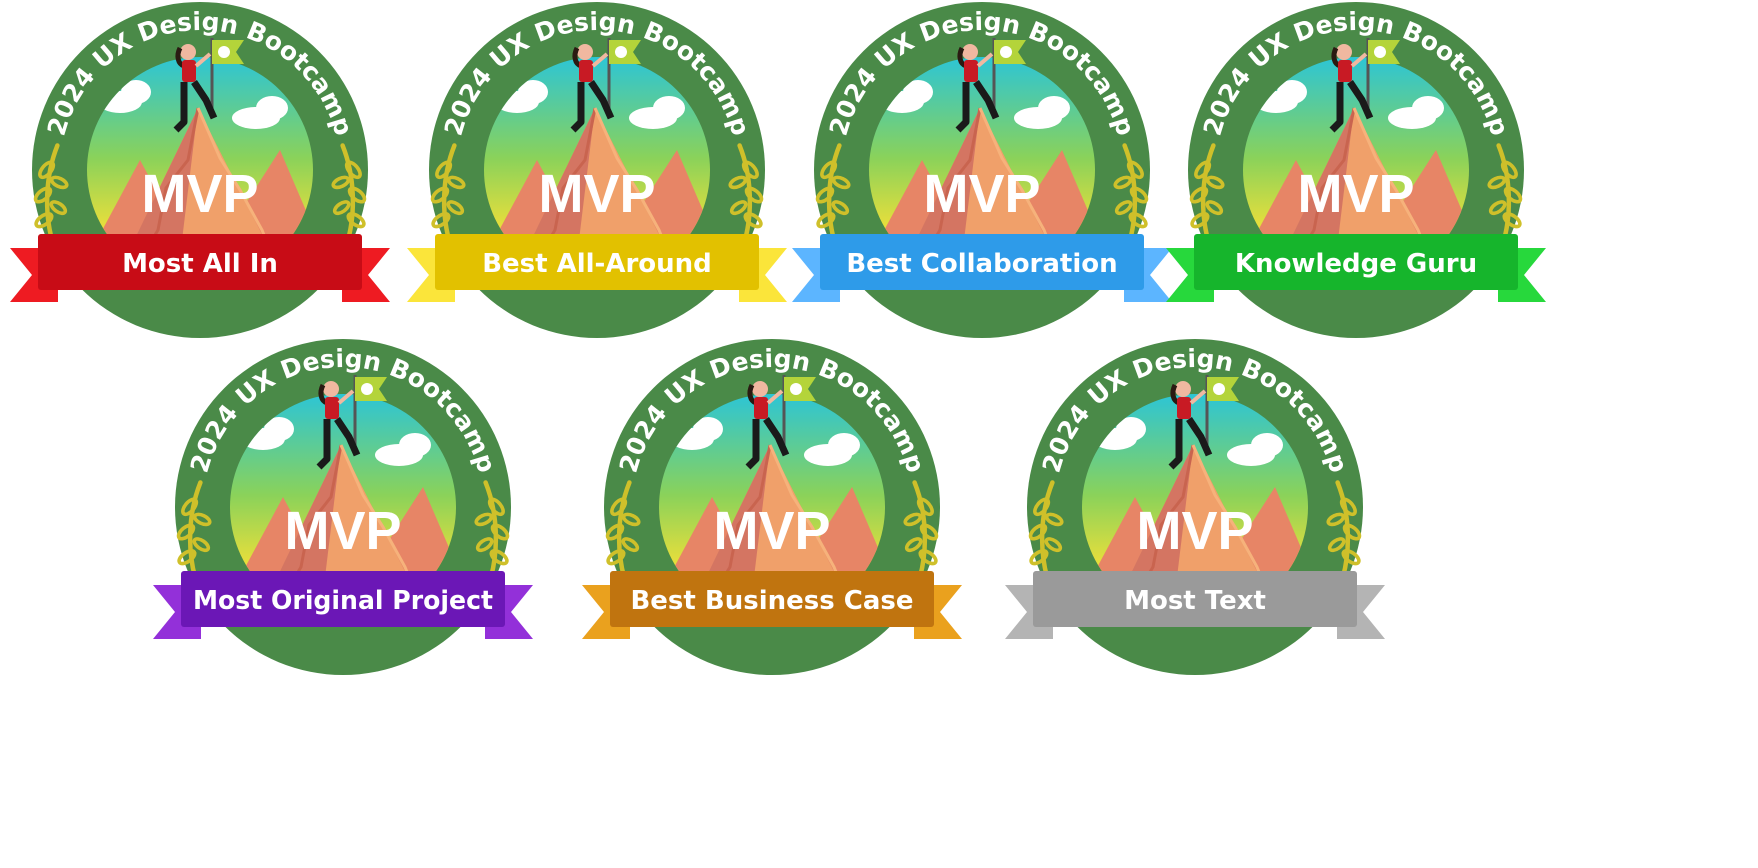 The image size is (1758, 868). I want to click on award-title: Best Collaboration, so click(981, 264).